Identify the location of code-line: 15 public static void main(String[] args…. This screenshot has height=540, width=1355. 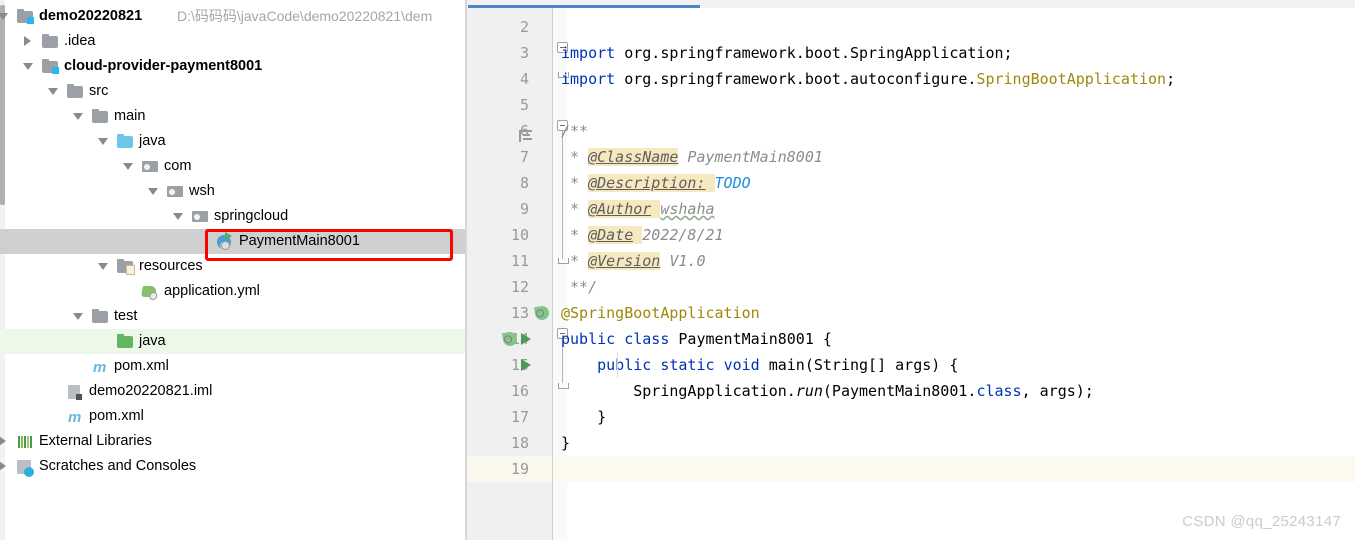
(911, 365).